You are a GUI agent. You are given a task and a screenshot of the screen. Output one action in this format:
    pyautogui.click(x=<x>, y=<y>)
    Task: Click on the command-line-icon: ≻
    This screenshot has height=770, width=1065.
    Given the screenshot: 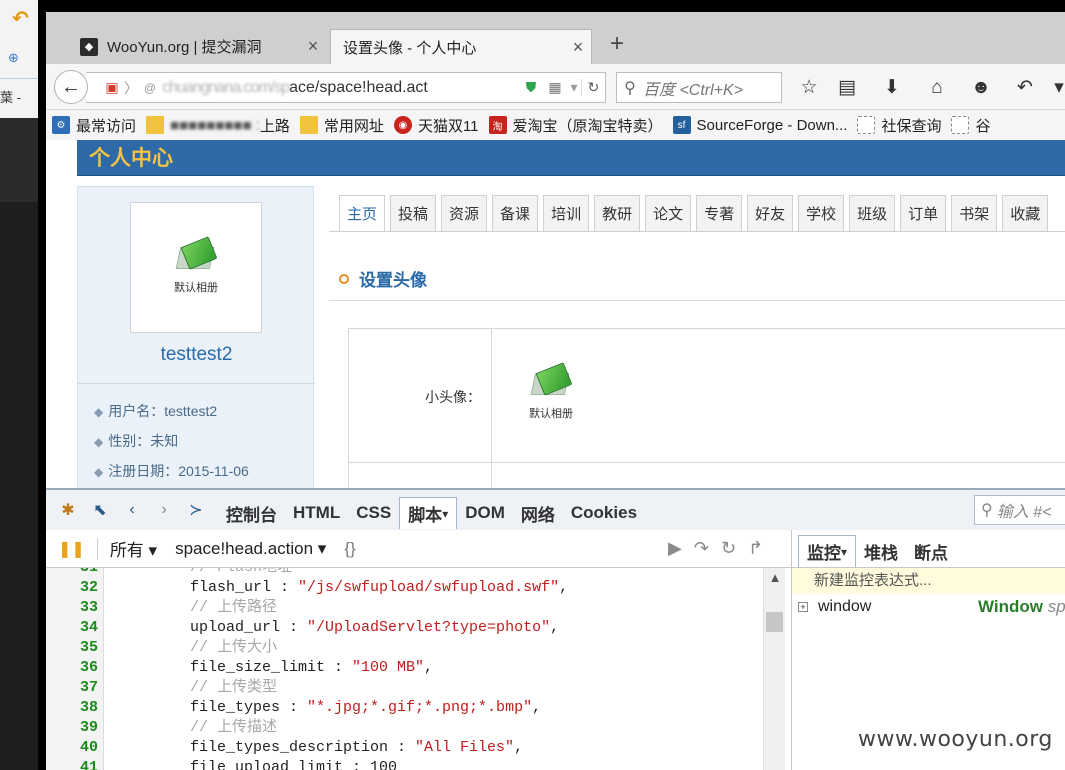 What is the action you would take?
    pyautogui.click(x=196, y=510)
    